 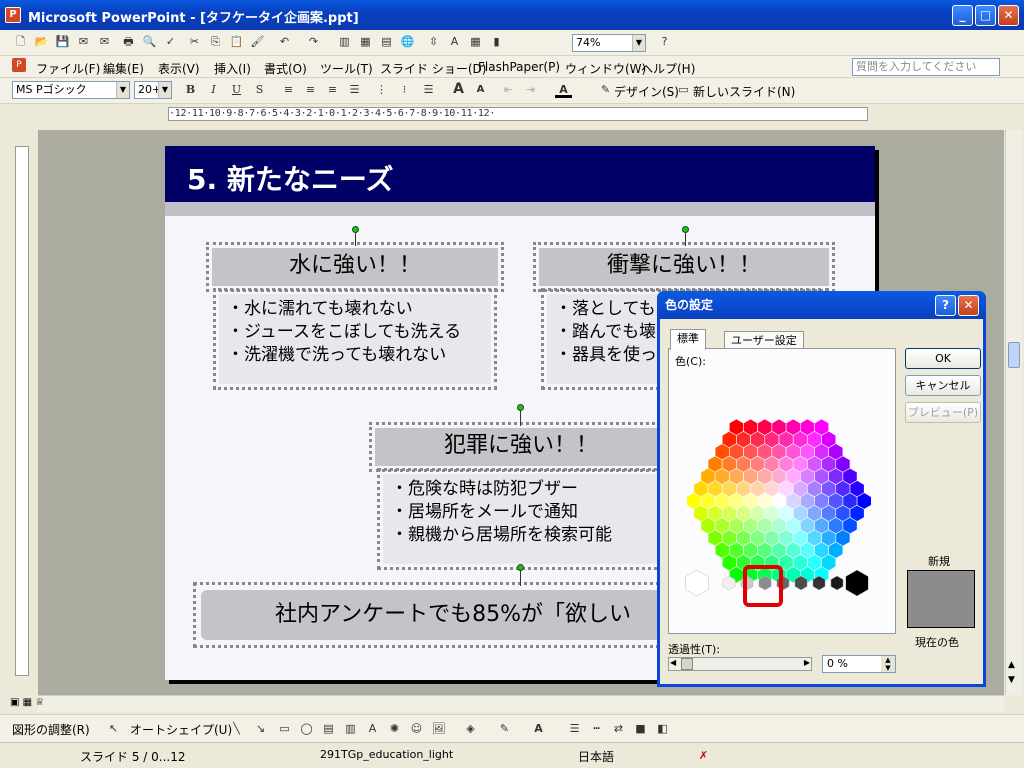 I want to click on dialog-close-button: ✕, so click(x=968, y=305).